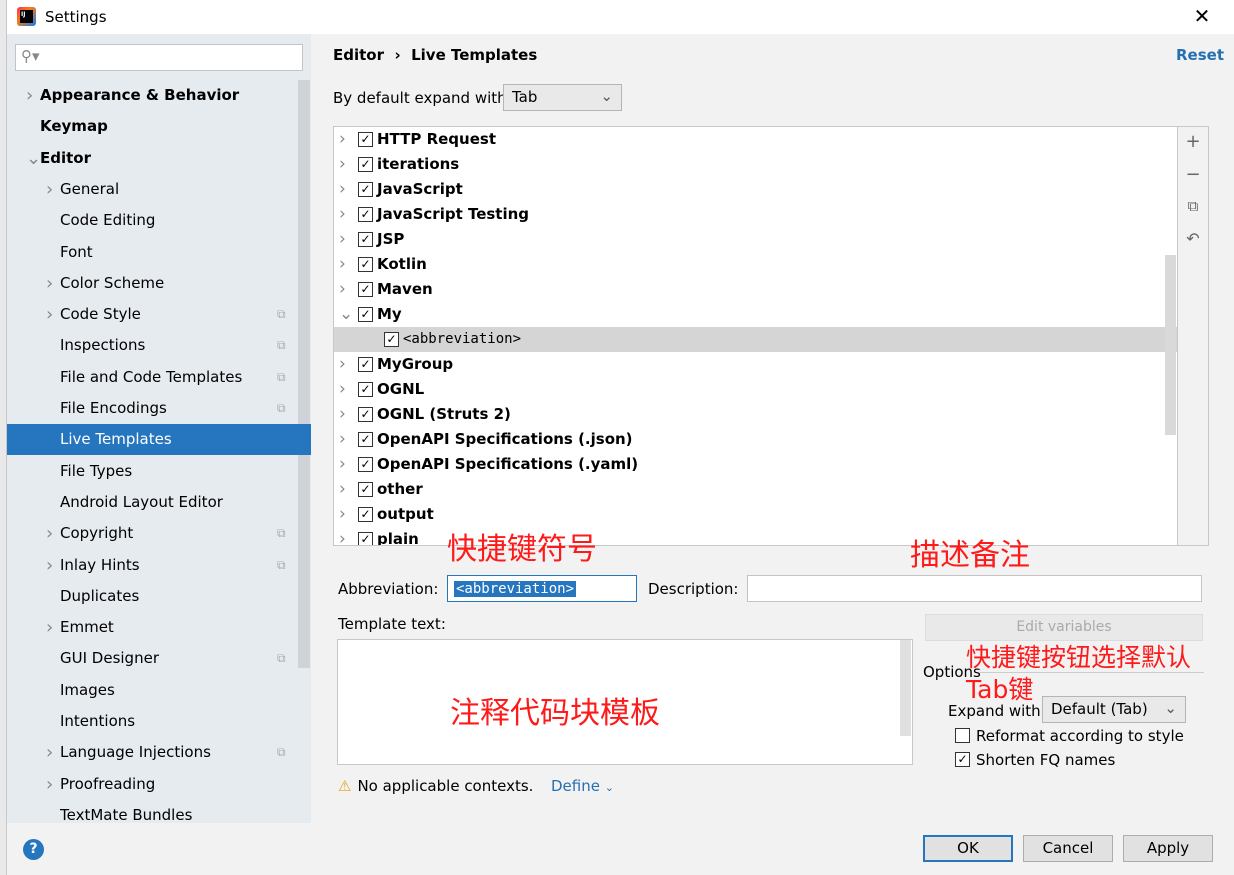 This screenshot has height=875, width=1234. Describe the element at coordinates (755, 264) in the screenshot. I see `tree-row: › ✓ Kotlin` at that location.